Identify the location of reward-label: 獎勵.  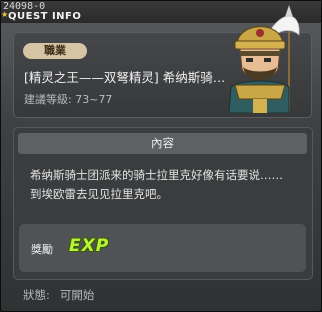
(42, 249).